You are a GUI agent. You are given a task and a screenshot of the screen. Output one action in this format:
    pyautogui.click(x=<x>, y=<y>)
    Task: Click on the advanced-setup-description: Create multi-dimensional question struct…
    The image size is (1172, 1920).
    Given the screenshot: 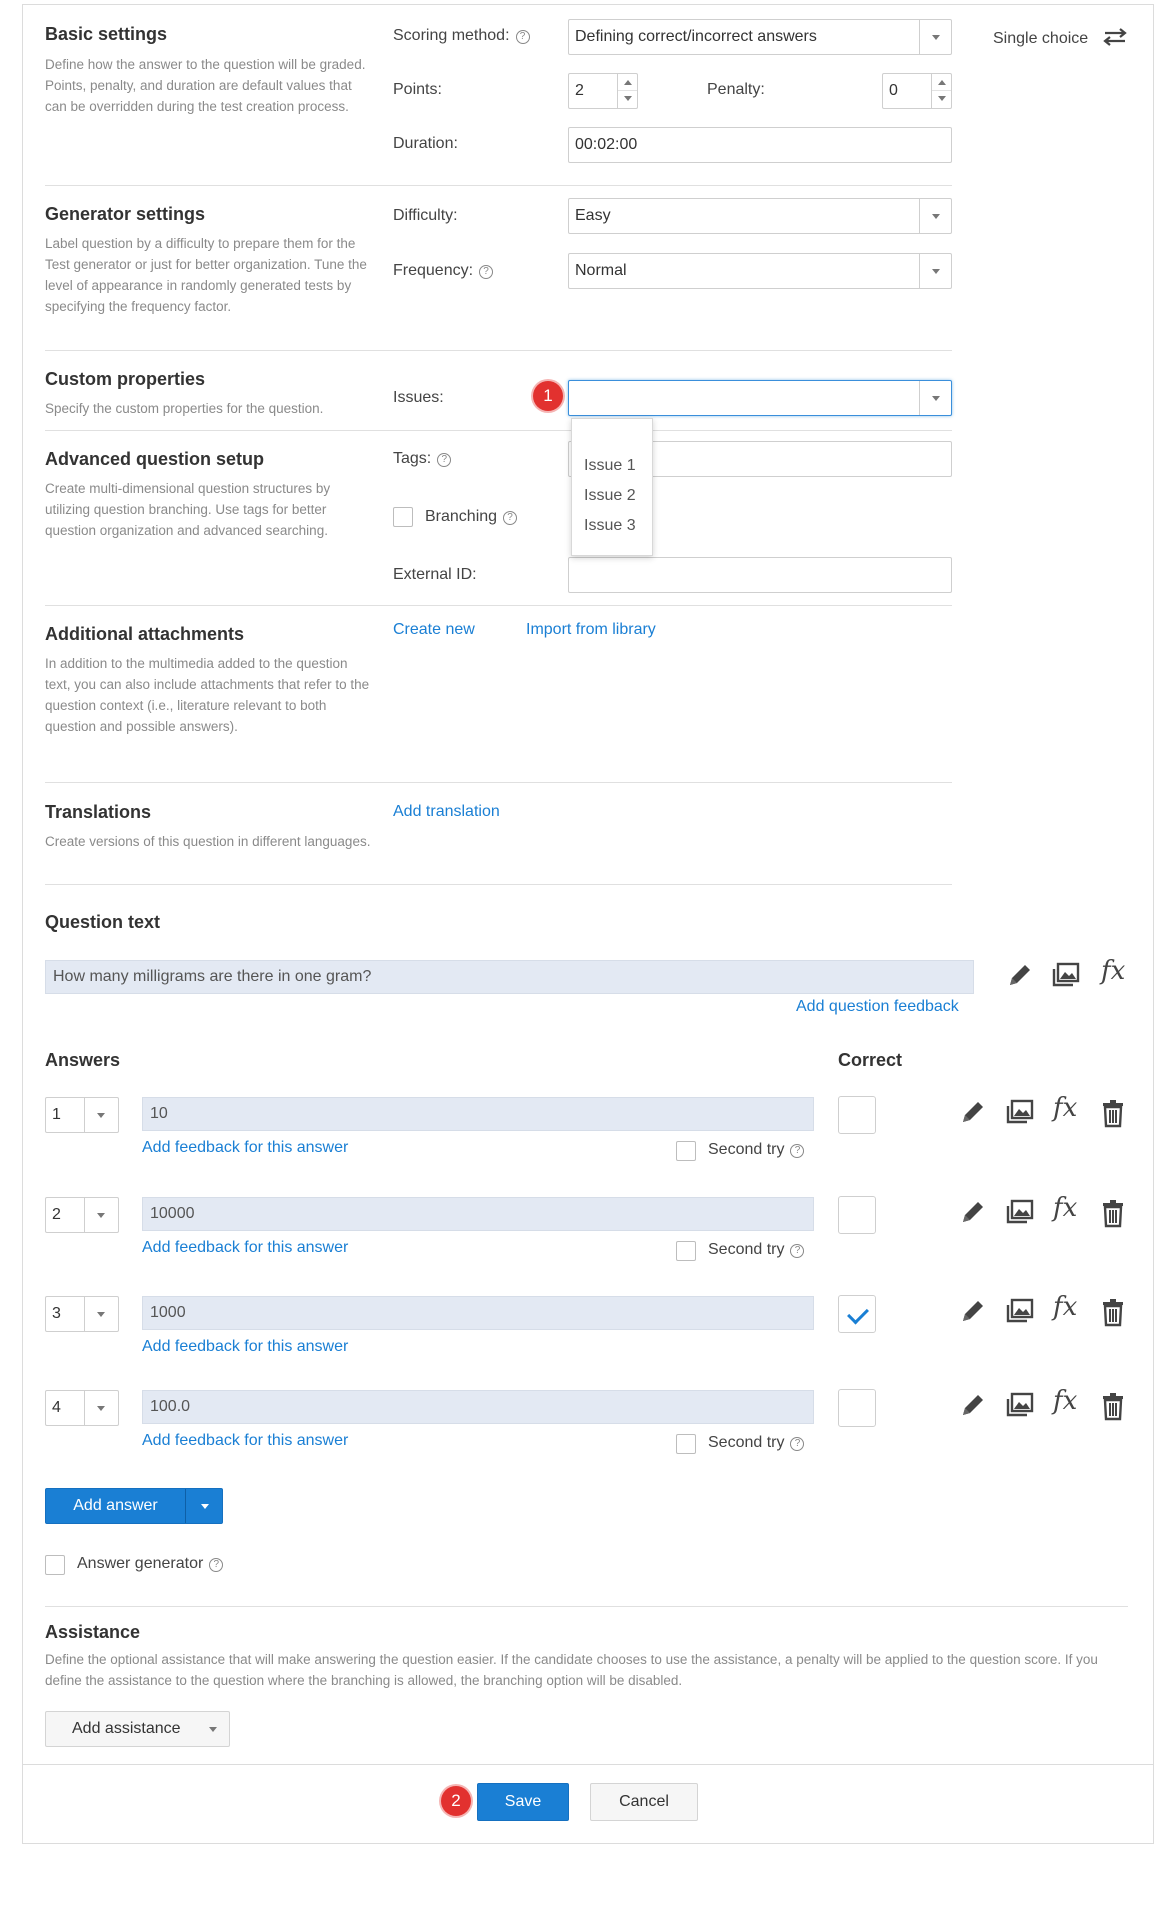 What is the action you would take?
    pyautogui.click(x=188, y=509)
    